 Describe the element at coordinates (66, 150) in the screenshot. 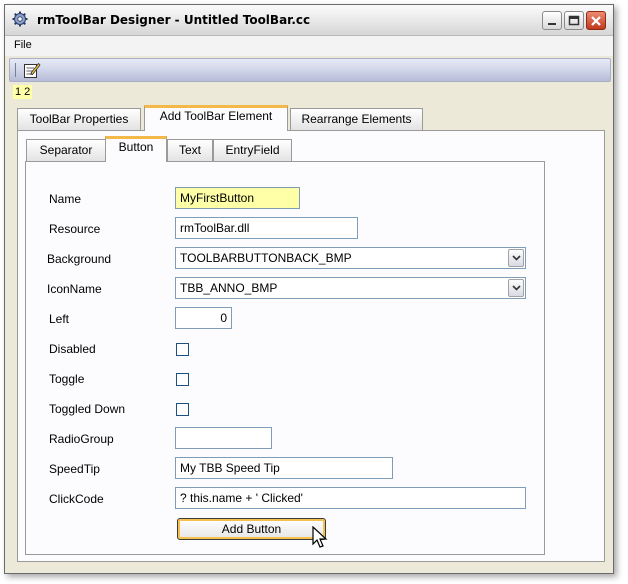

I see `subtab-separator: Separator` at that location.